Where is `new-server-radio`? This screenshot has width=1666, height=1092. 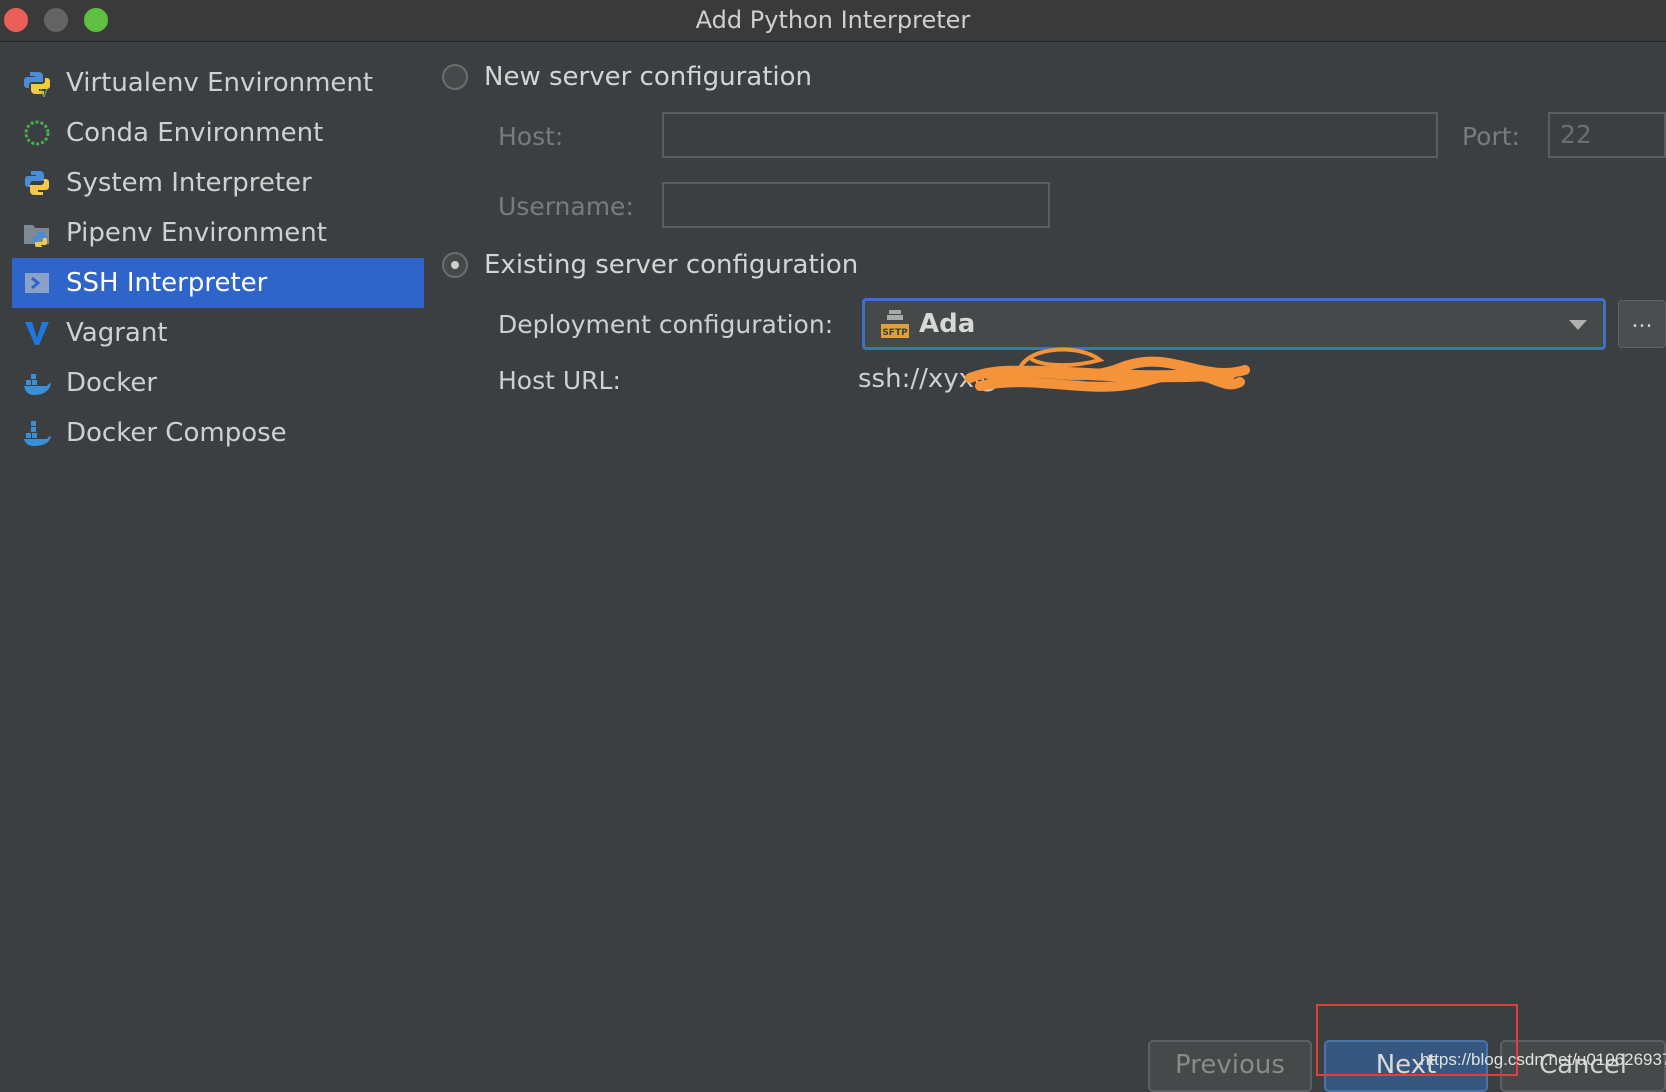
new-server-radio is located at coordinates (455, 77).